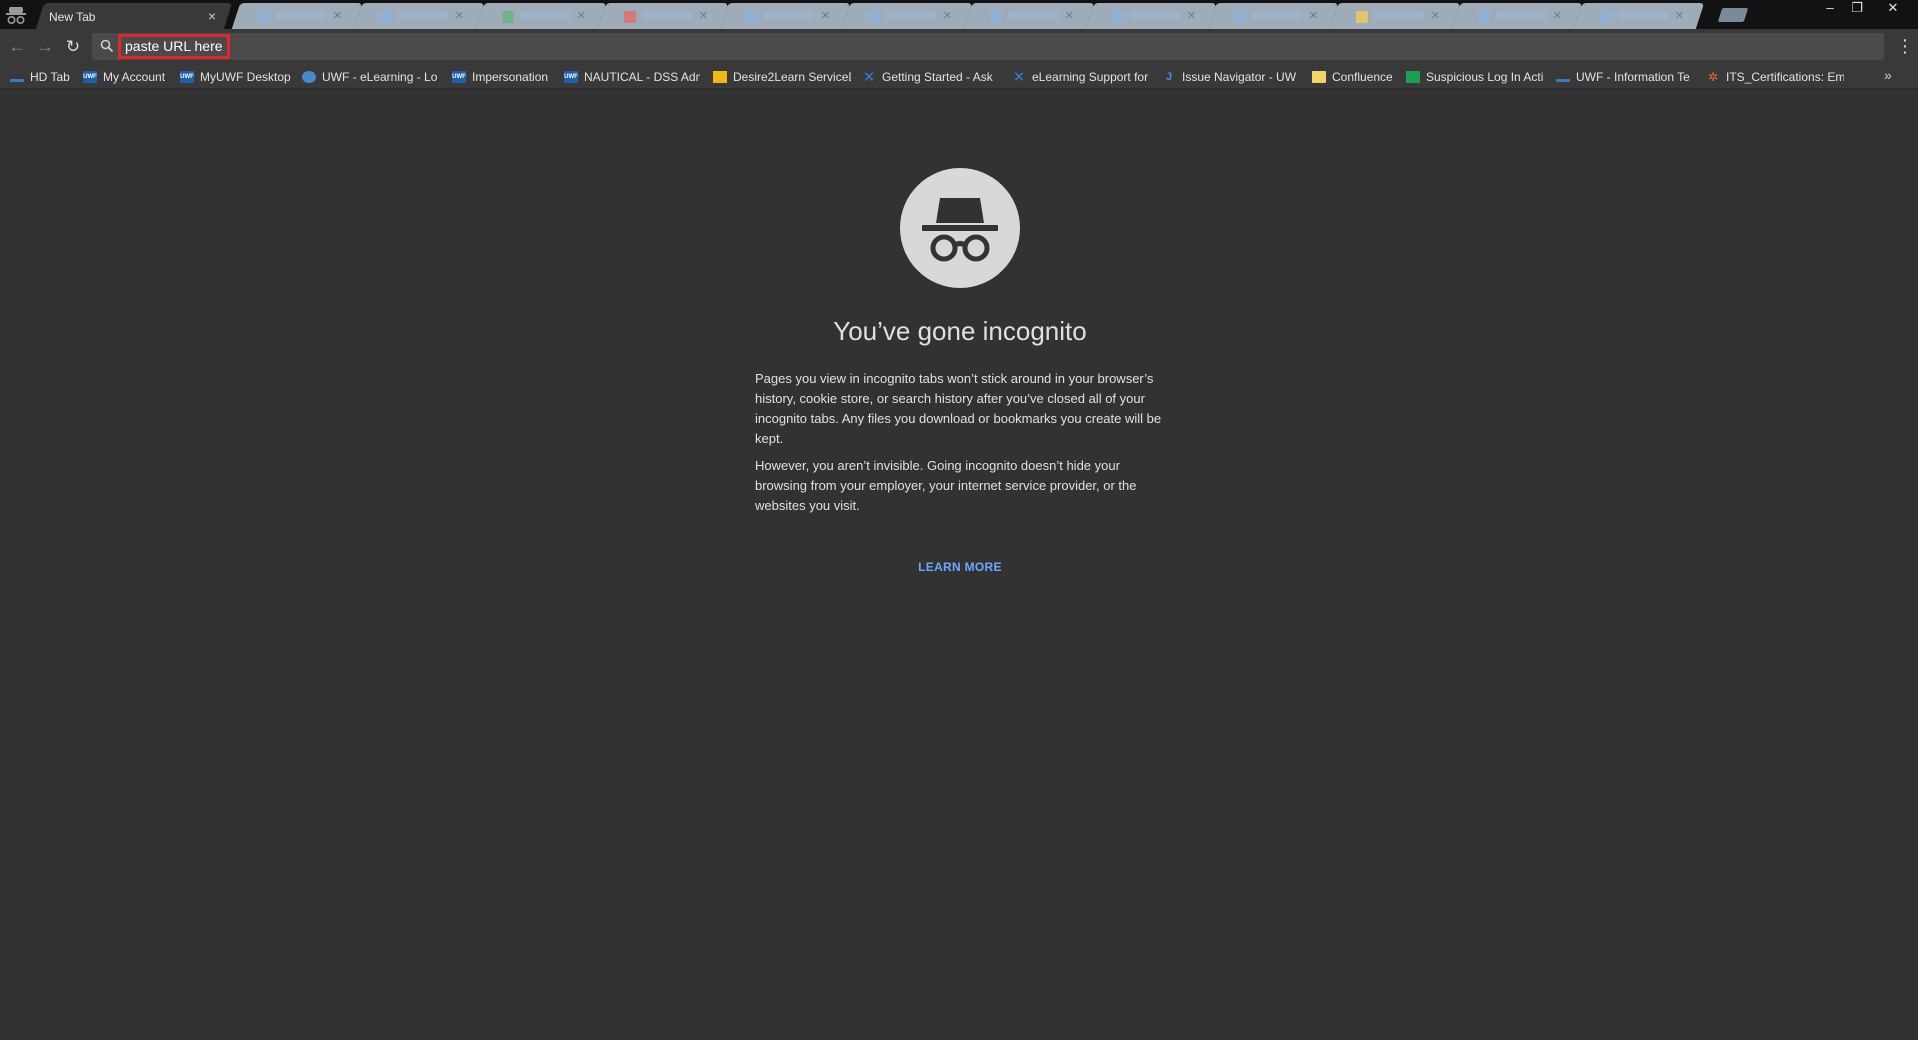 The image size is (1918, 1040). I want to click on bookmark-item: ✕ Getting Started - Ask, so click(931, 77).